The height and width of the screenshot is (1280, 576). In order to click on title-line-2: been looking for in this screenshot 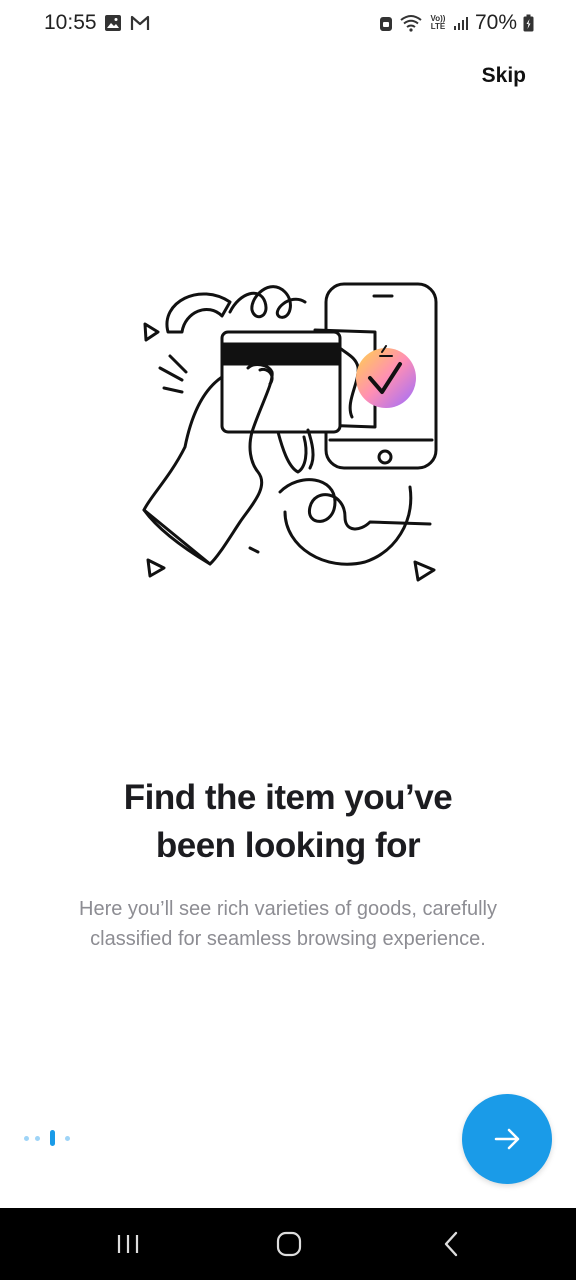, I will do `click(288, 845)`.